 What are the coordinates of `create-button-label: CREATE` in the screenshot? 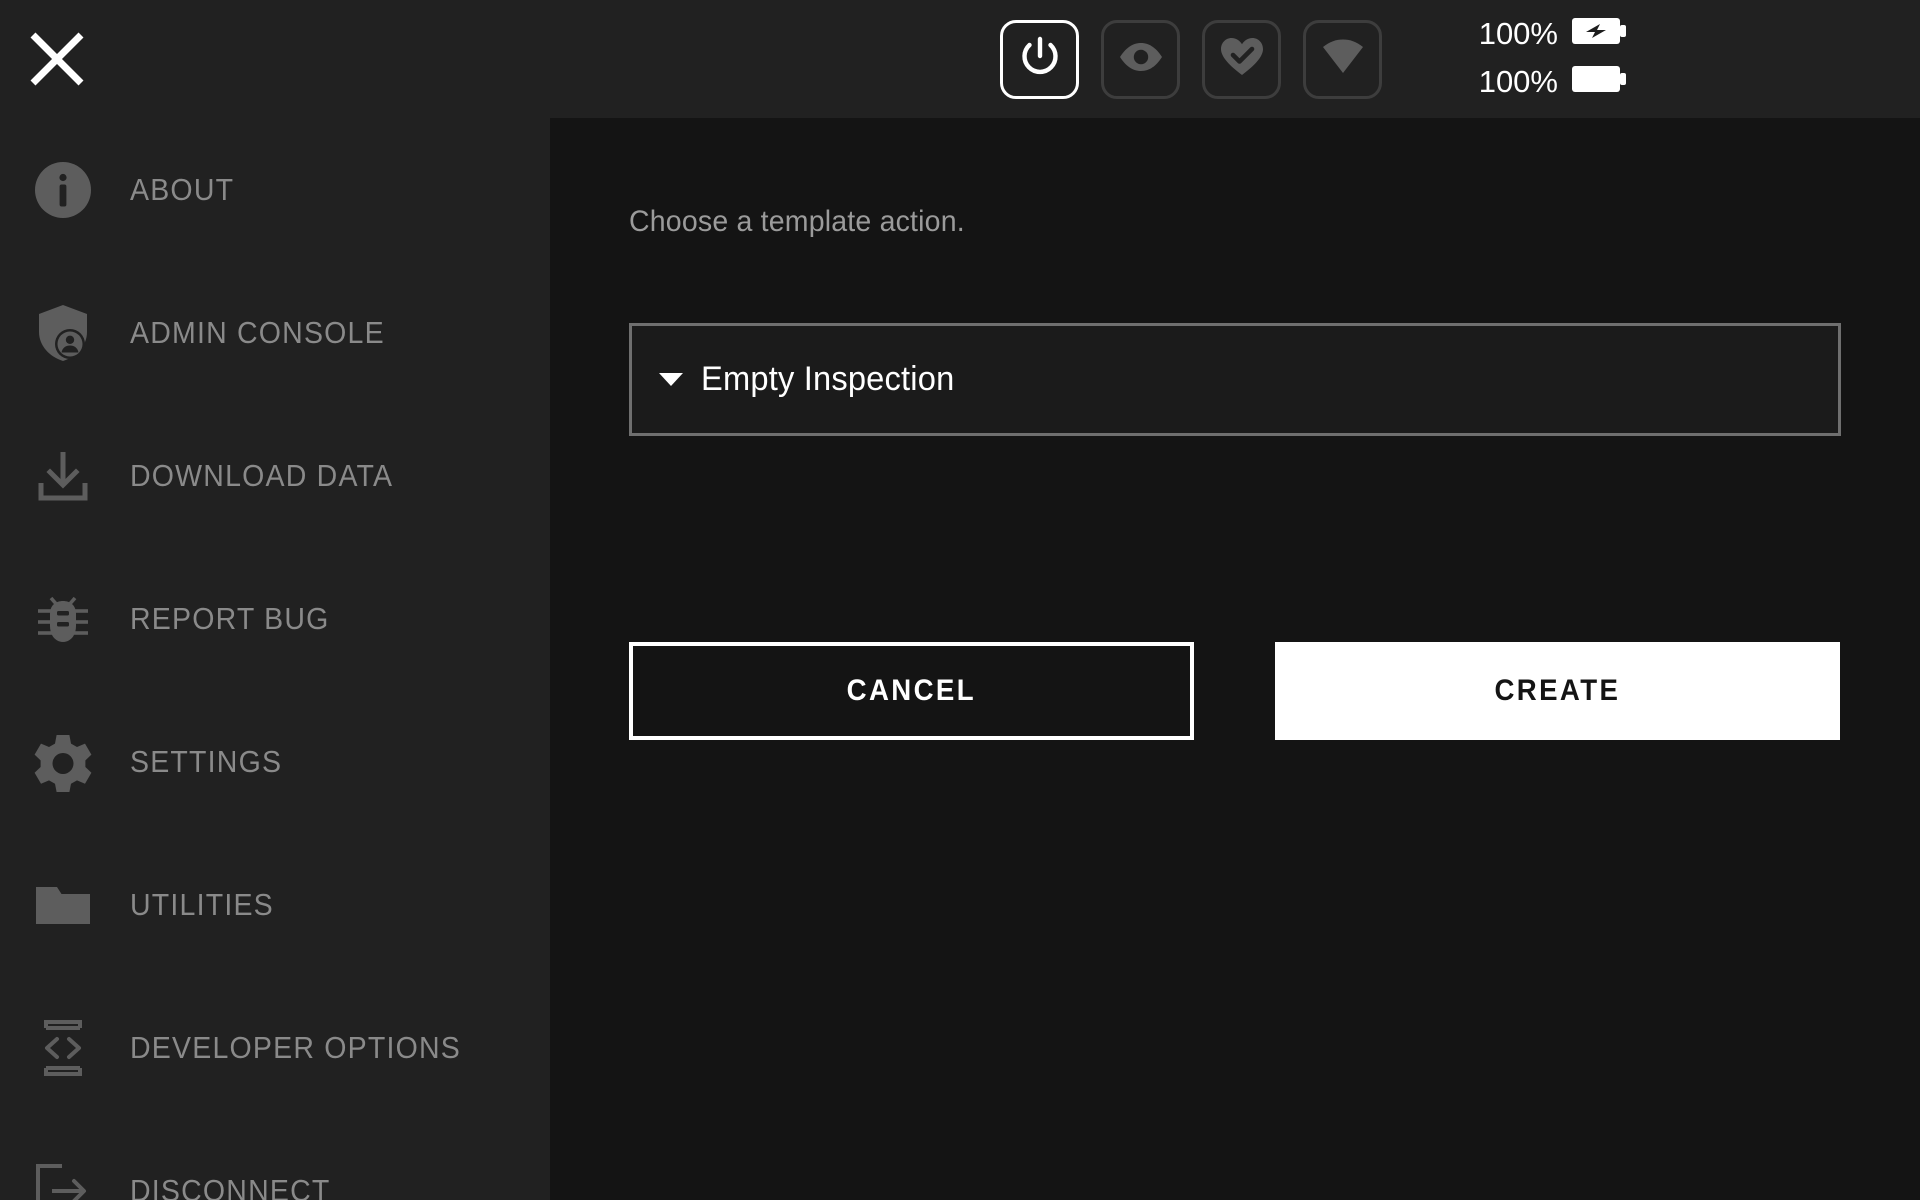 It's located at (1557, 690).